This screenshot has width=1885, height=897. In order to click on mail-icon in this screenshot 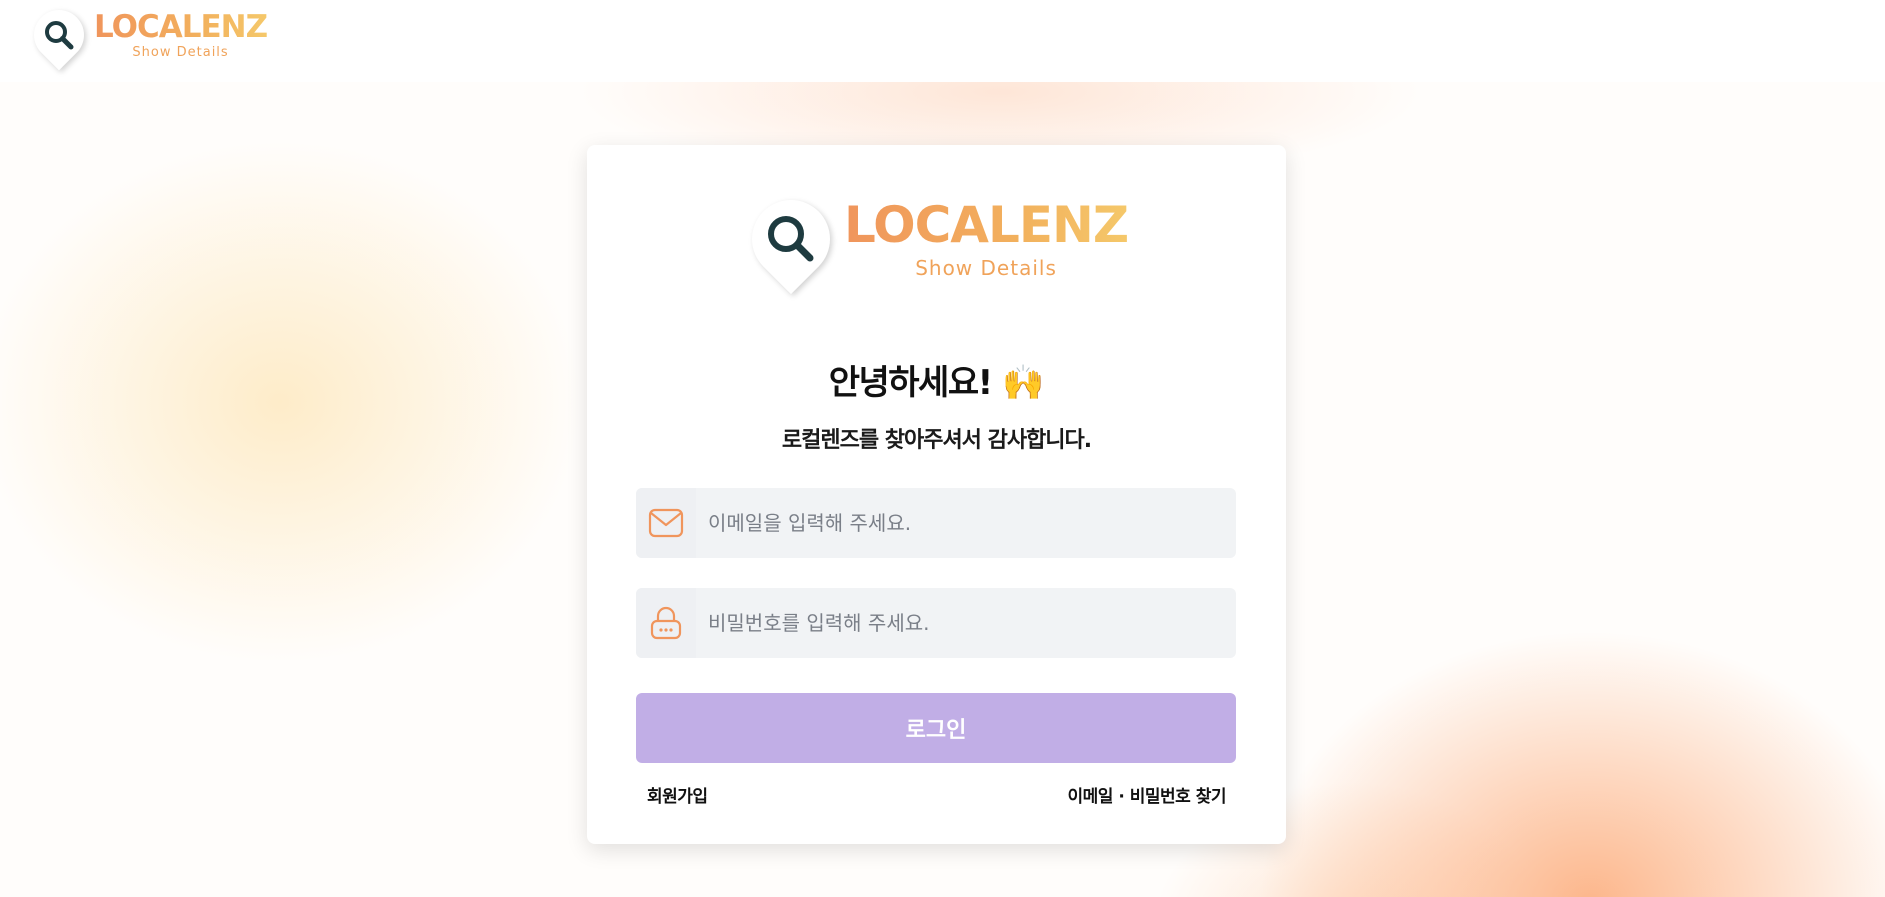, I will do `click(666, 523)`.